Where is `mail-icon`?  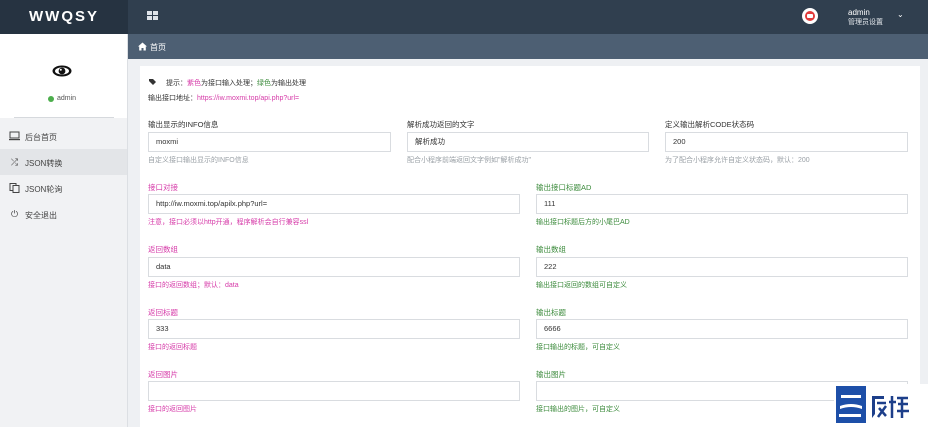
mail-icon is located at coordinates (810, 16).